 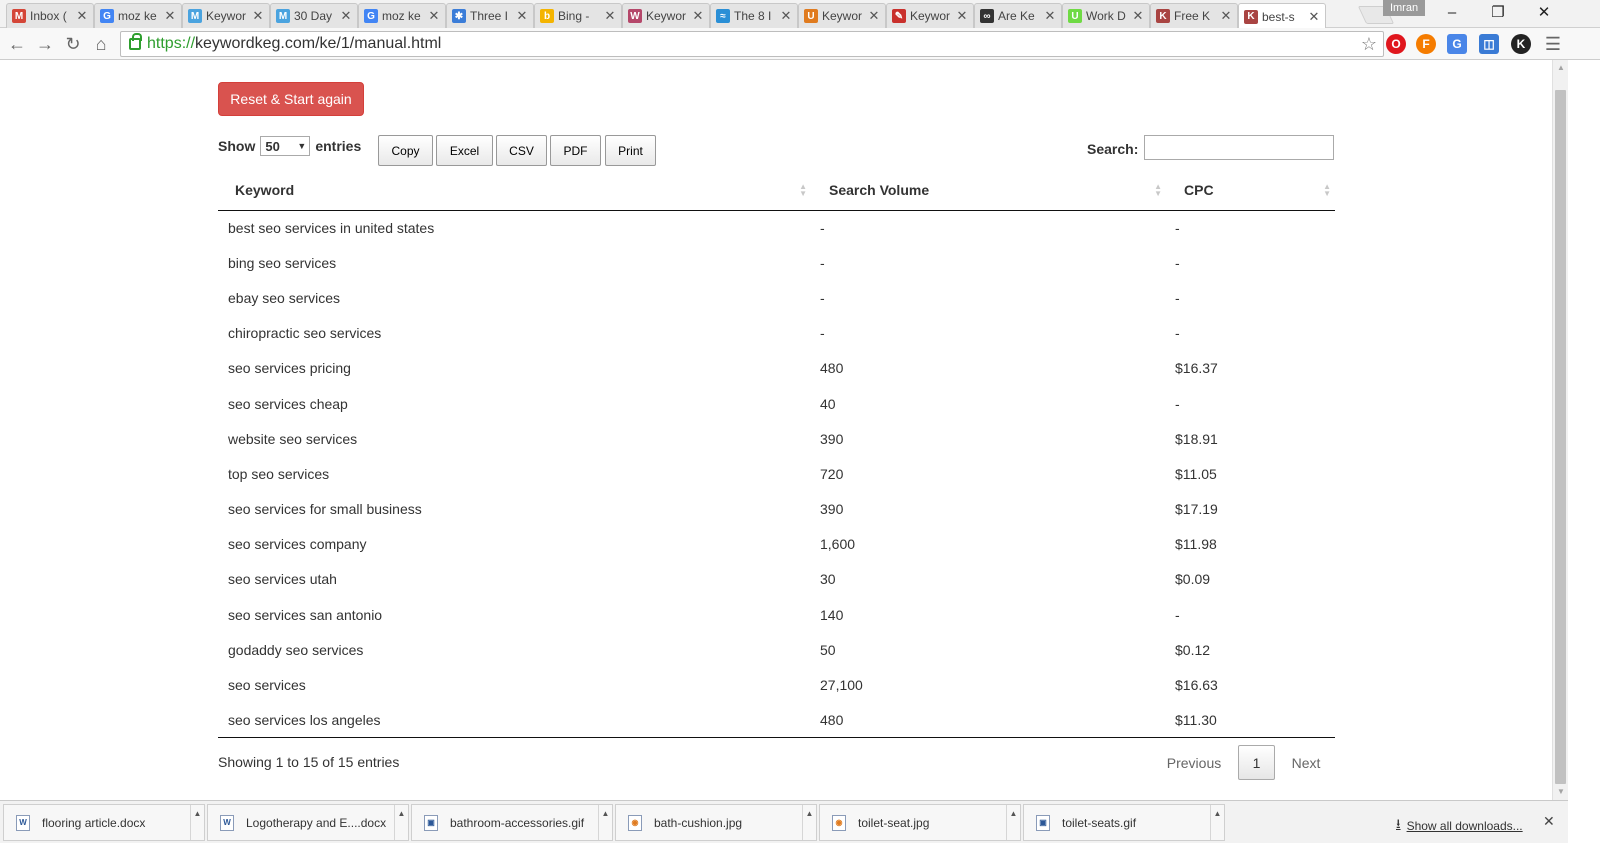 What do you see at coordinates (50, 15) in the screenshot?
I see `browser-tab: M Inbox (✕` at bounding box center [50, 15].